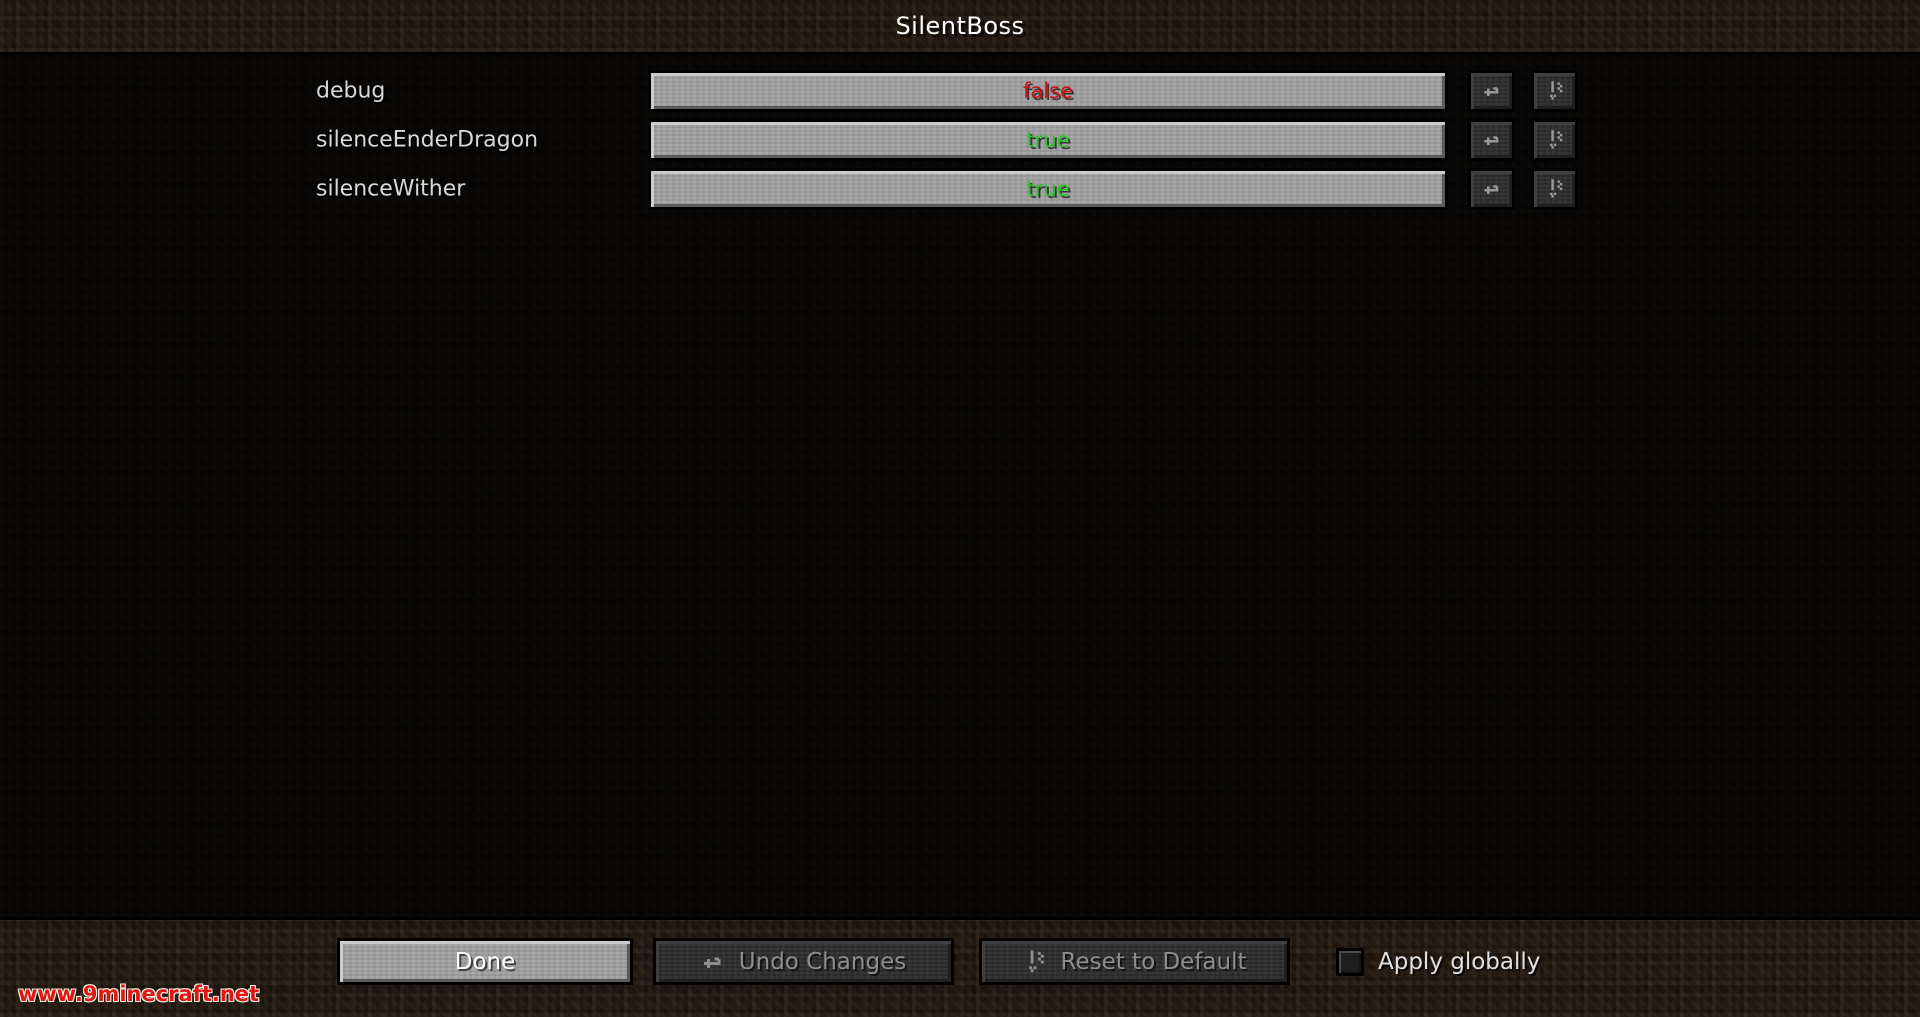  I want to click on undo-changes-button: Undo Changes, so click(803, 961).